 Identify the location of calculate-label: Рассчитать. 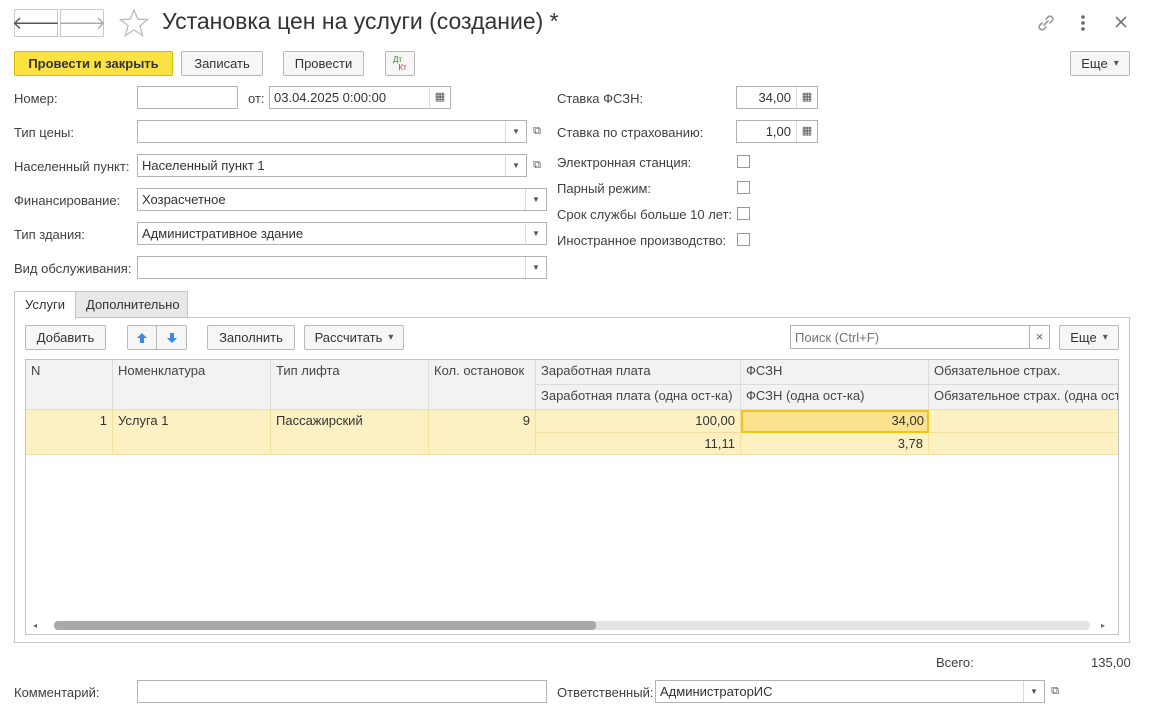
(348, 337).